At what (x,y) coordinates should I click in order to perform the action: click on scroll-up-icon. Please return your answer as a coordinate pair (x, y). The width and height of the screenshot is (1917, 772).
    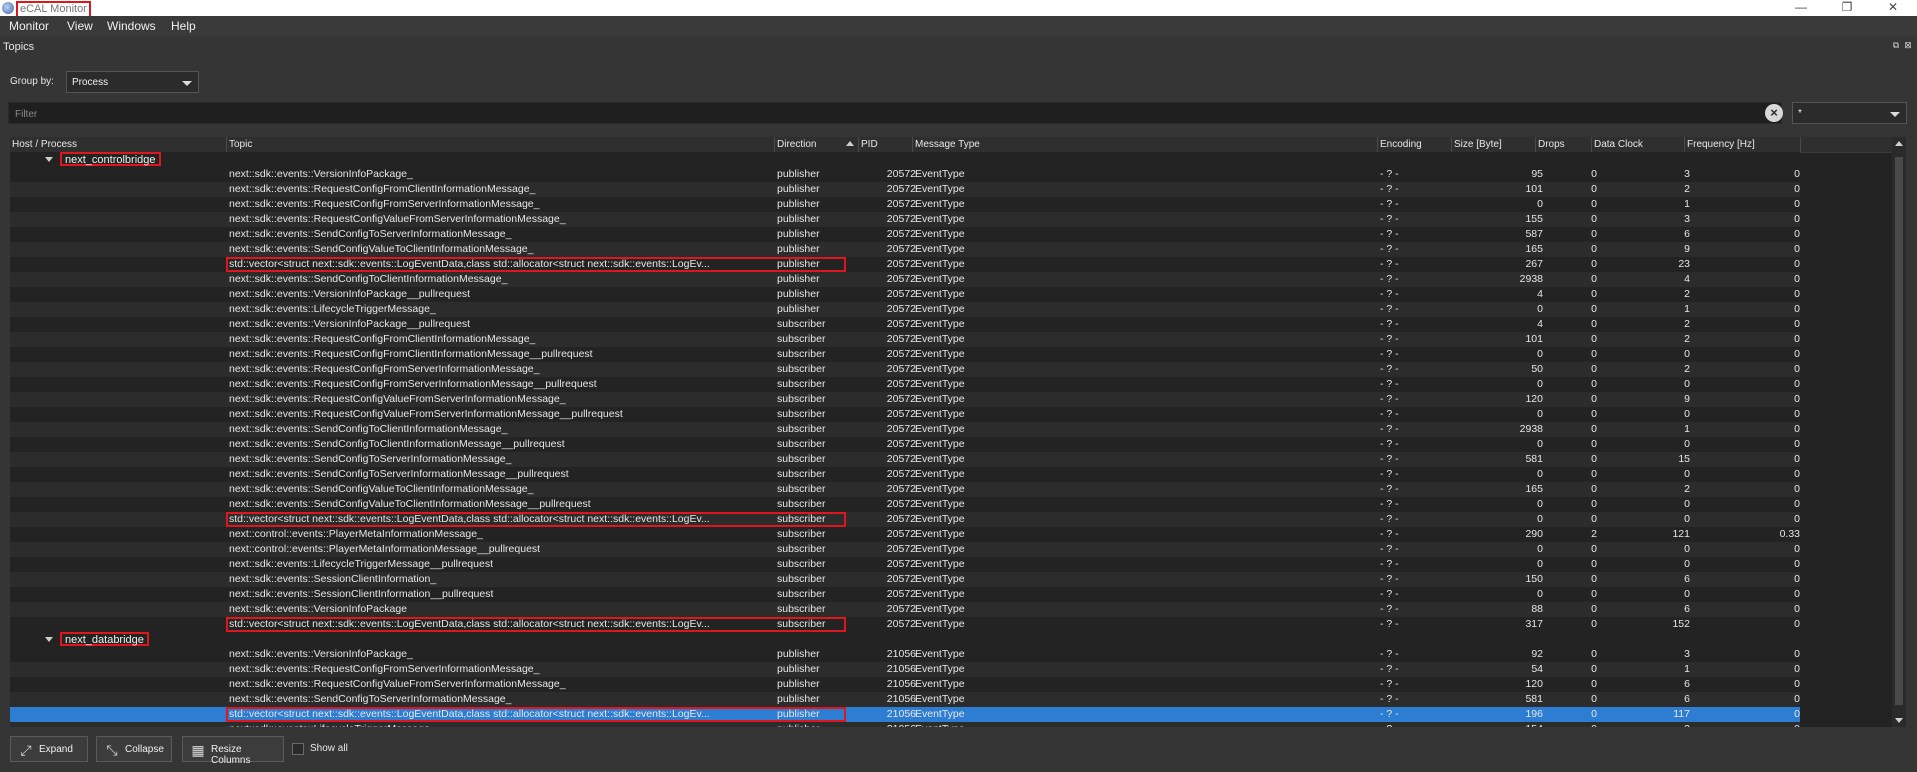
    Looking at the image, I should click on (1899, 143).